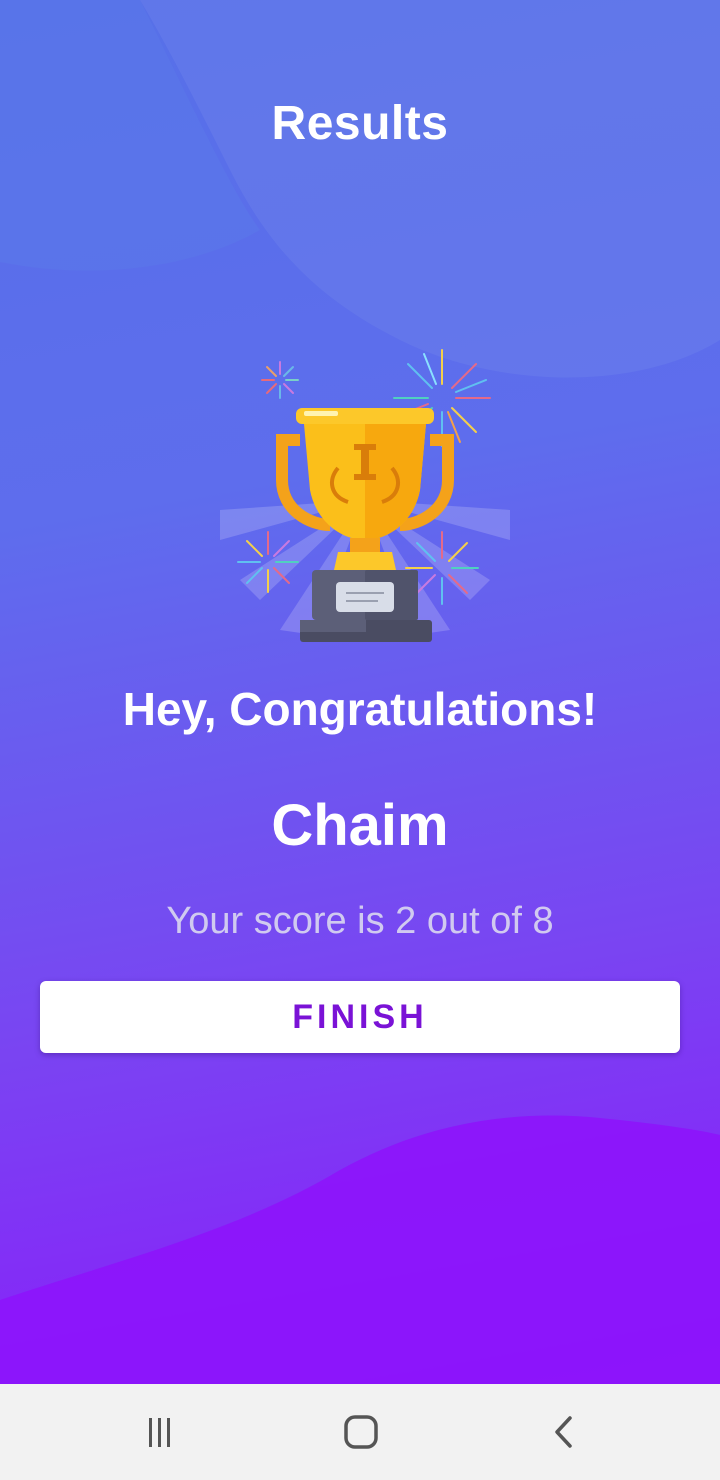 The width and height of the screenshot is (720, 1480). I want to click on trophy-icon, so click(365, 495).